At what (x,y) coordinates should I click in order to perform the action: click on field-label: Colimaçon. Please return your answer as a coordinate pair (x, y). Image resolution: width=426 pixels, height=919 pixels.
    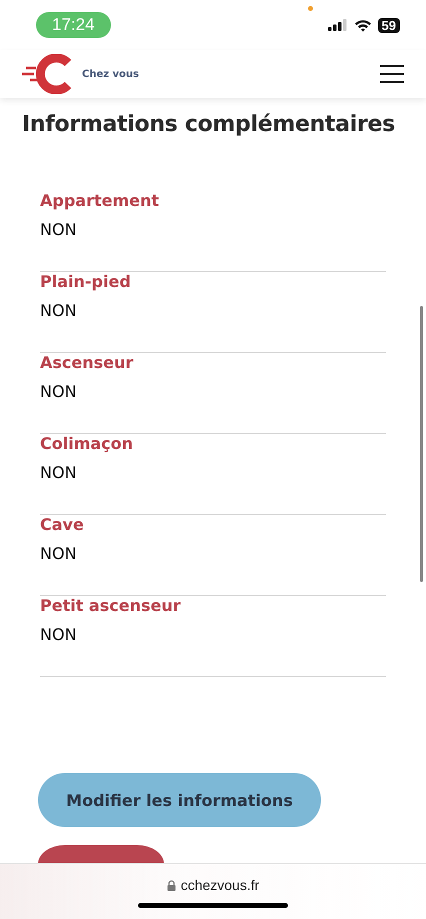
    Looking at the image, I should click on (87, 443).